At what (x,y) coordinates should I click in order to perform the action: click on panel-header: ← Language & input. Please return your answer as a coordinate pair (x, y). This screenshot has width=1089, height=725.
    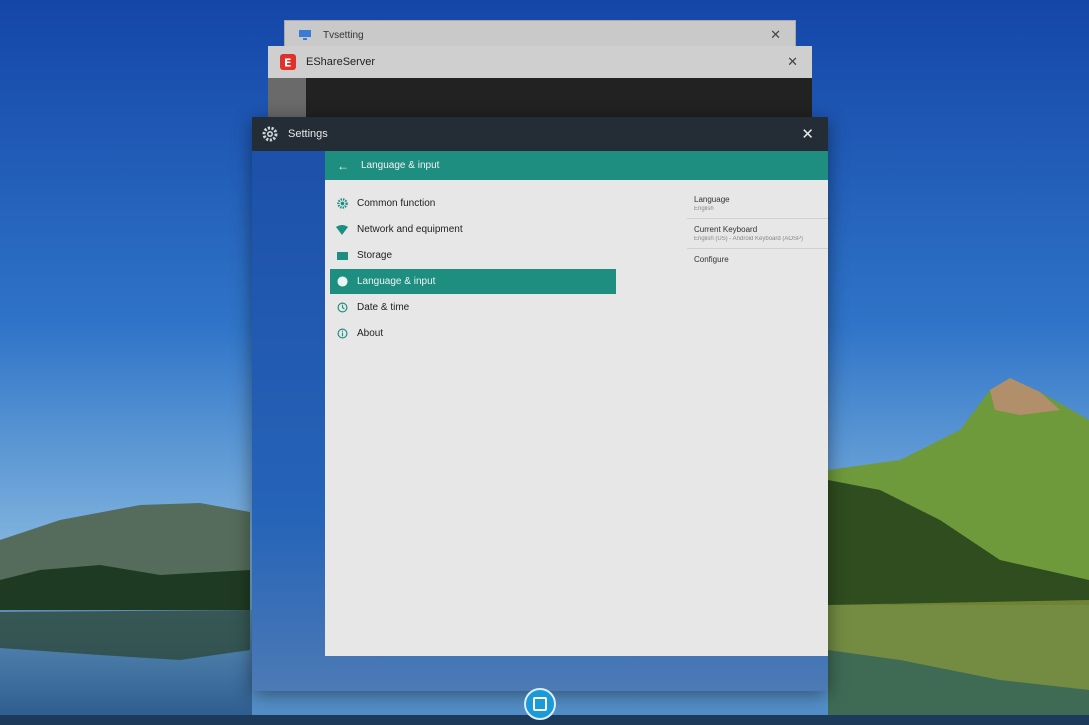
    Looking at the image, I should click on (576, 165).